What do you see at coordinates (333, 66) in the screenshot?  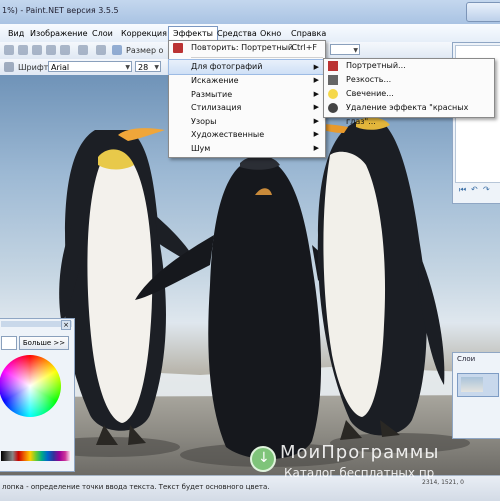 I see `portrait-icon` at bounding box center [333, 66].